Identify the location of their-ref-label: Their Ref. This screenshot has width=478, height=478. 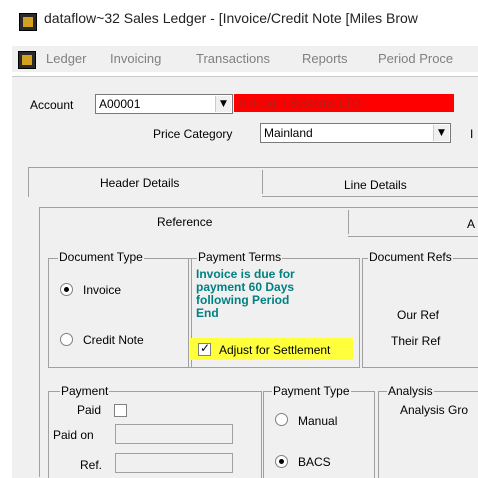
(416, 341).